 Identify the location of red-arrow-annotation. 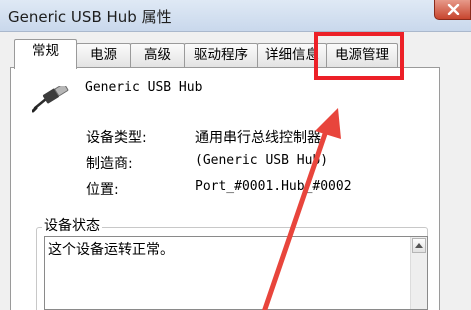
(301, 209).